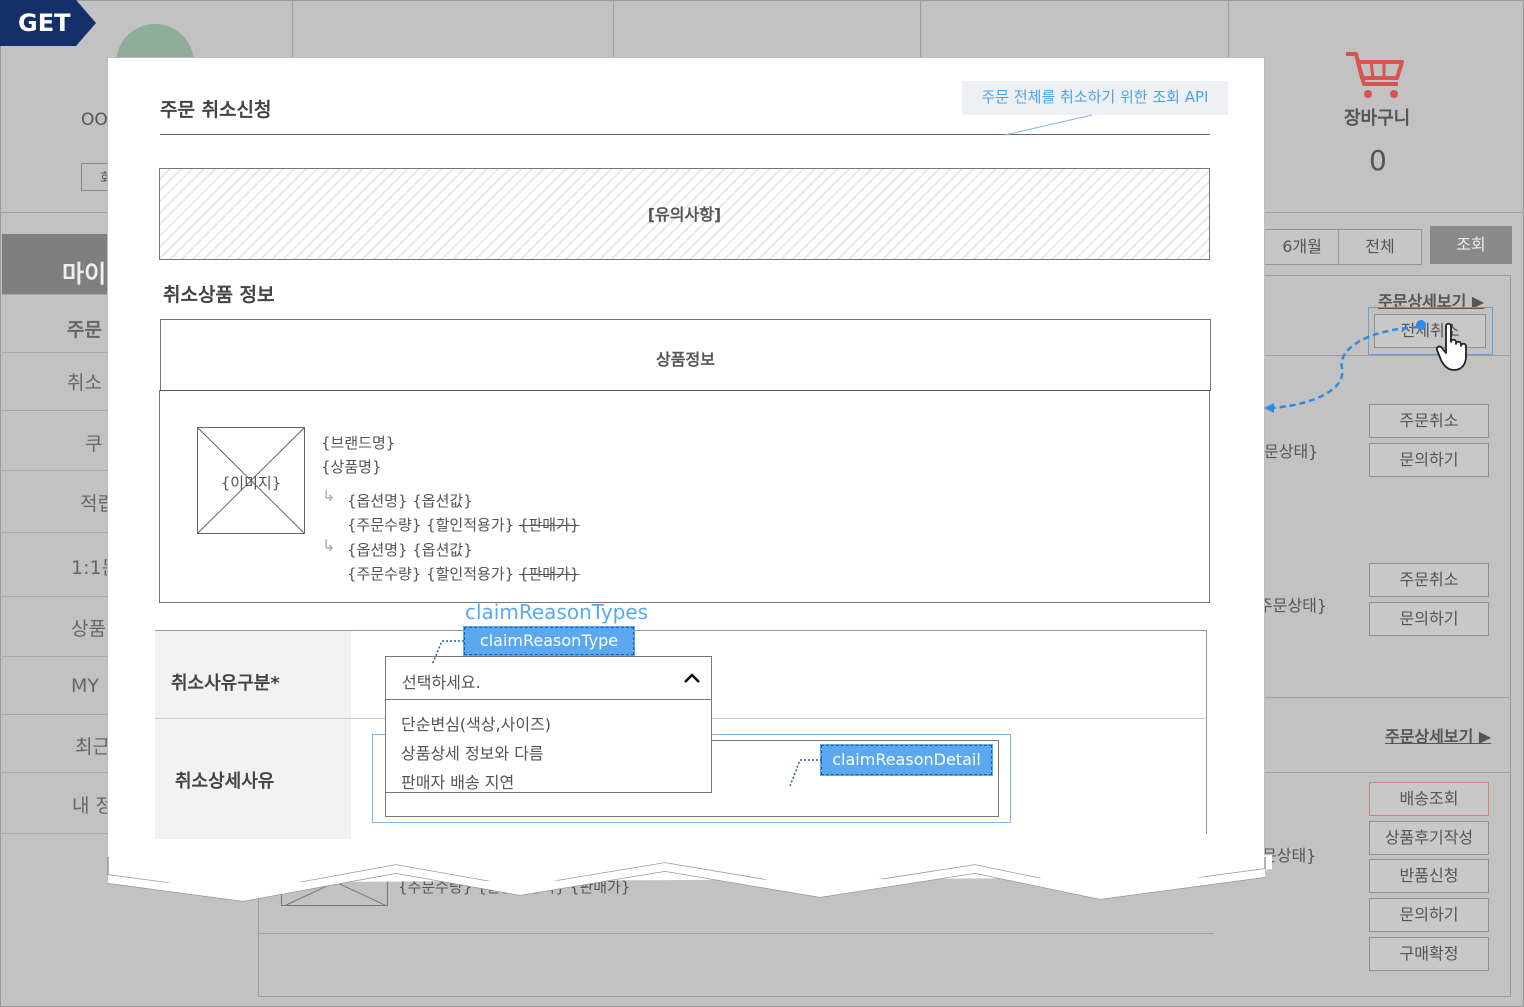  I want to click on notice-label: [유의사항], so click(684, 214).